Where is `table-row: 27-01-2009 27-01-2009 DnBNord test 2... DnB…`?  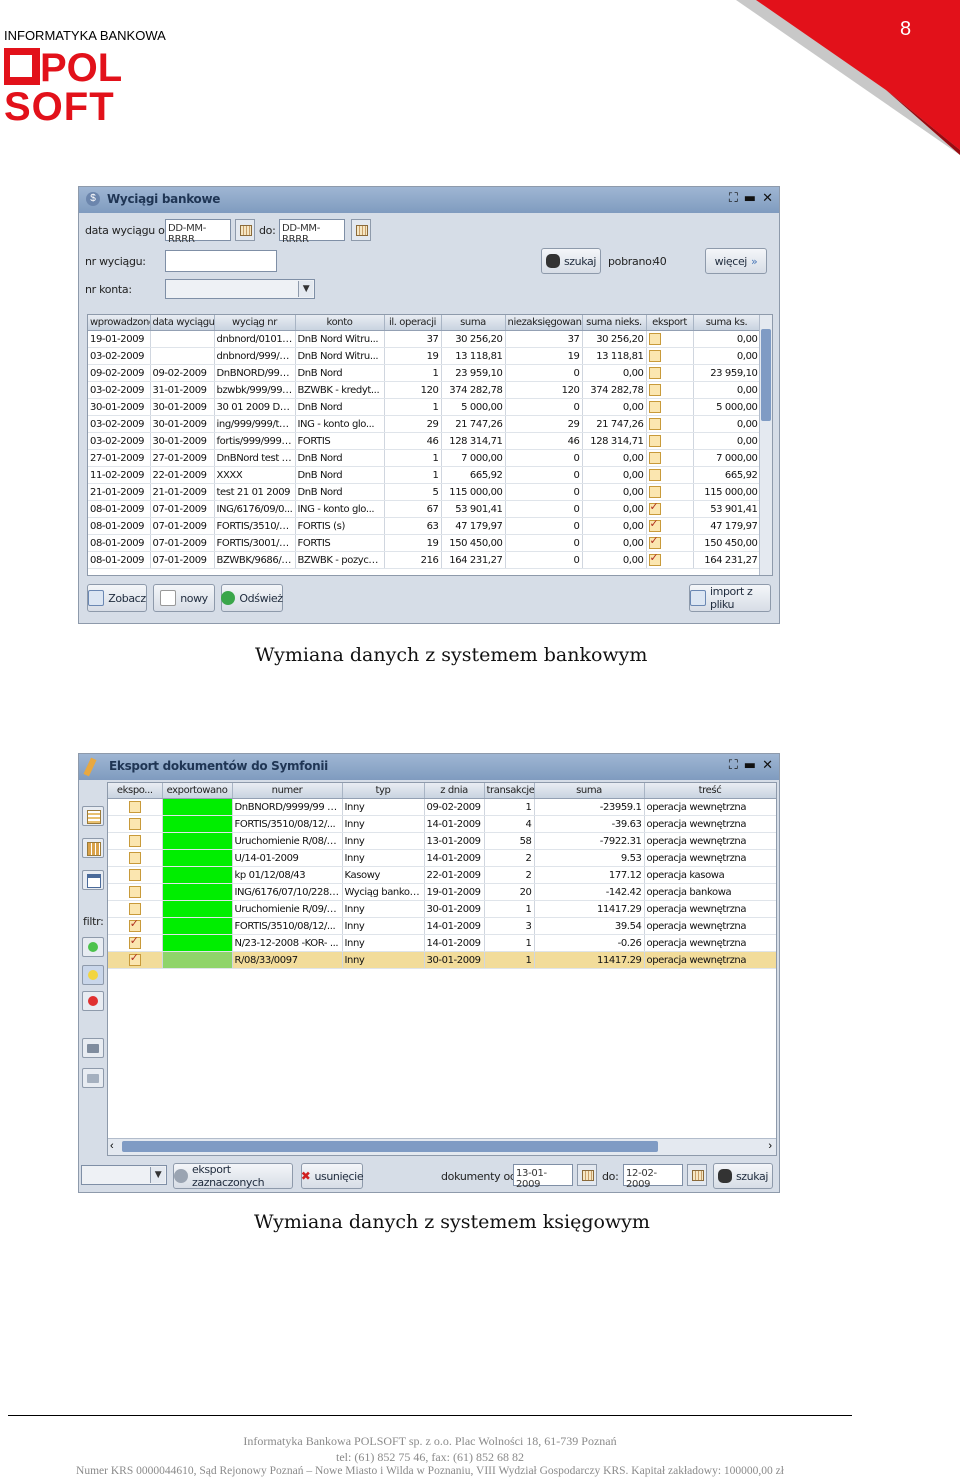 table-row: 27-01-2009 27-01-2009 DnBNord test 2... DnB… is located at coordinates (424, 458).